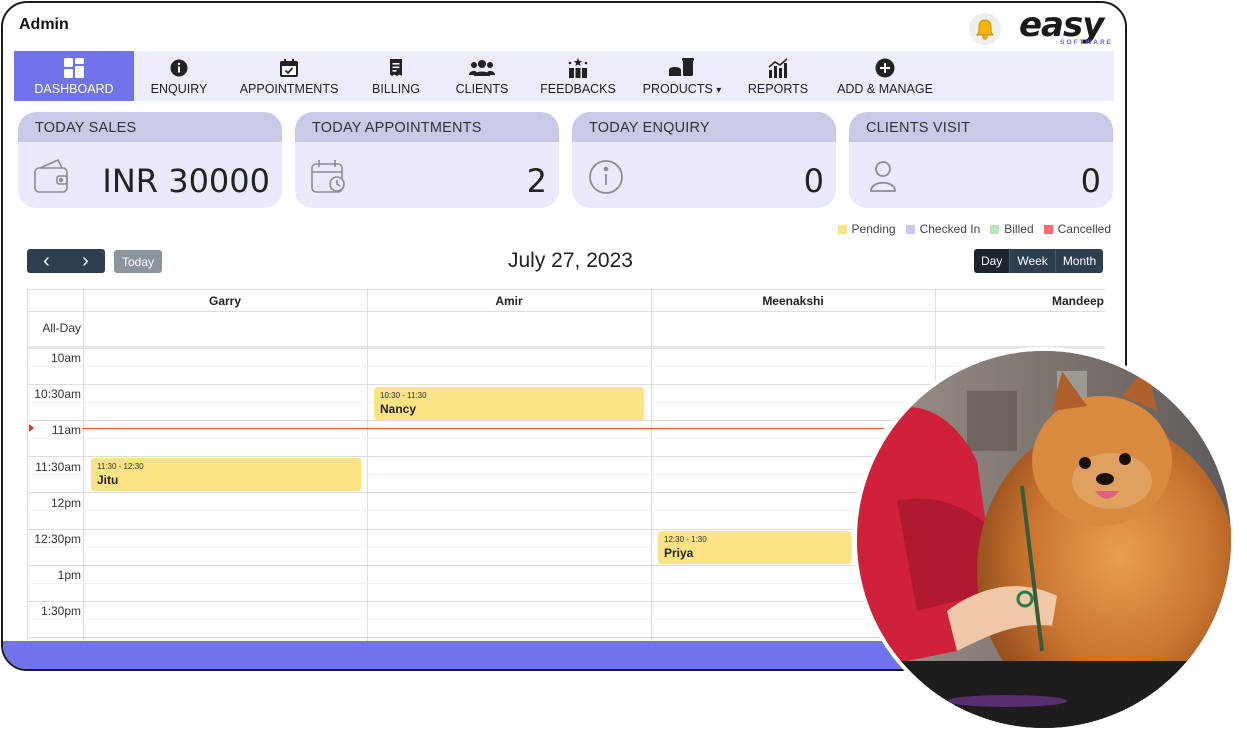 The height and width of the screenshot is (740, 1247). Describe the element at coordinates (289, 89) in the screenshot. I see `nav-label: APPOINTMENTS` at that location.